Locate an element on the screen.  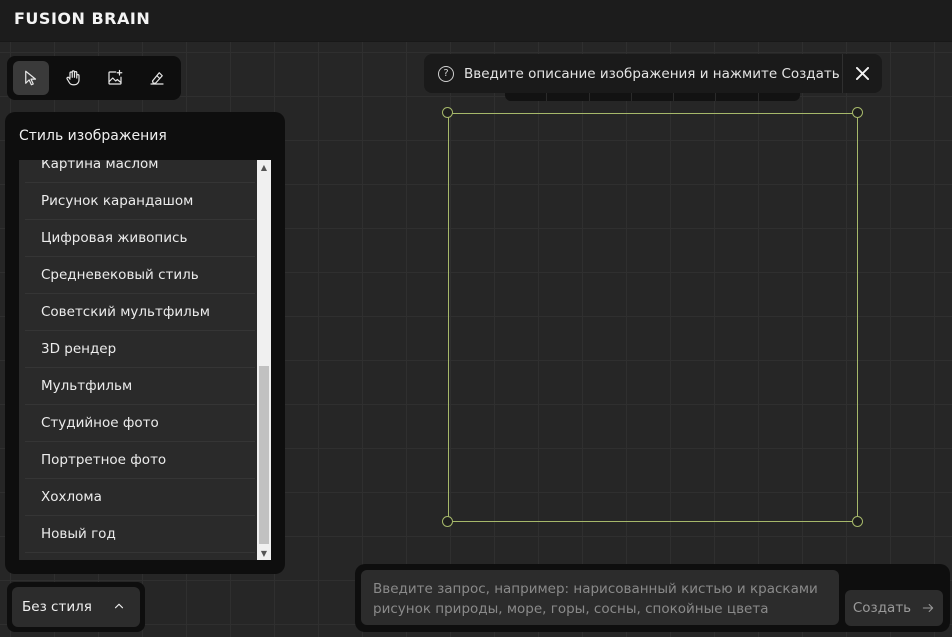
chevron-up-icon is located at coordinates (119, 607).